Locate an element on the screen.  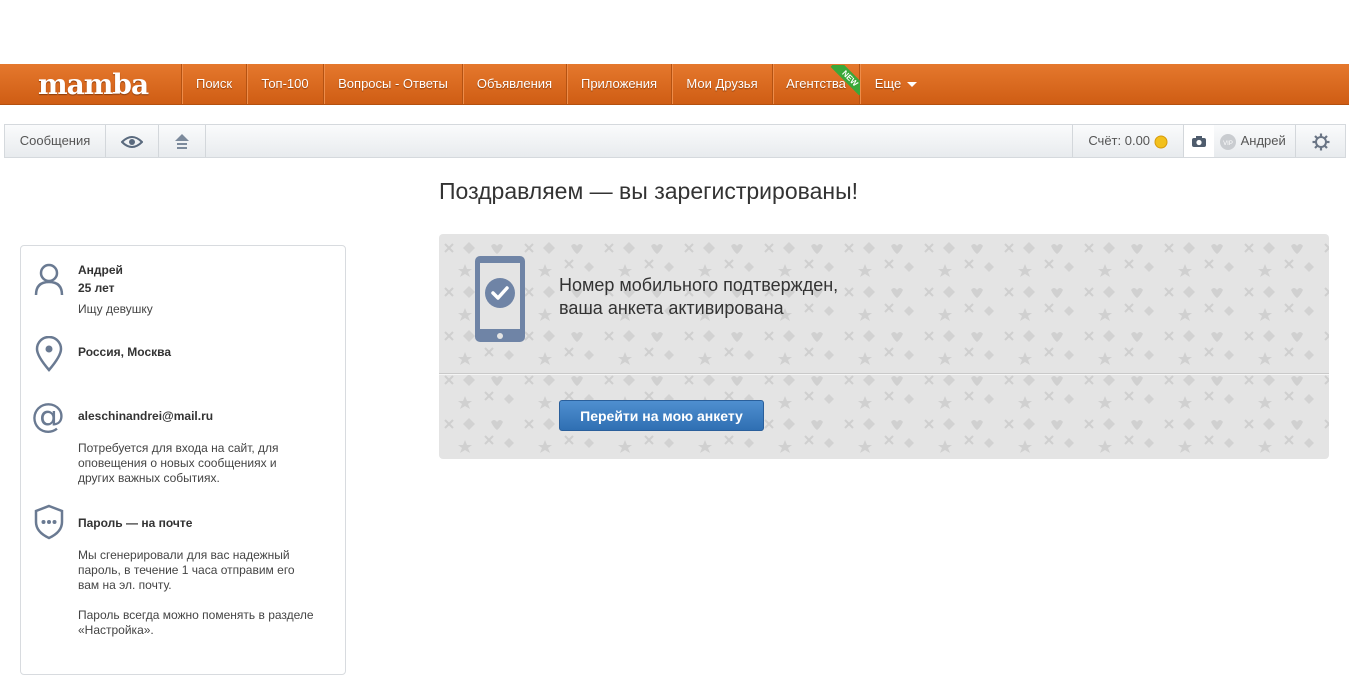
camera-icon is located at coordinates (1199, 142).